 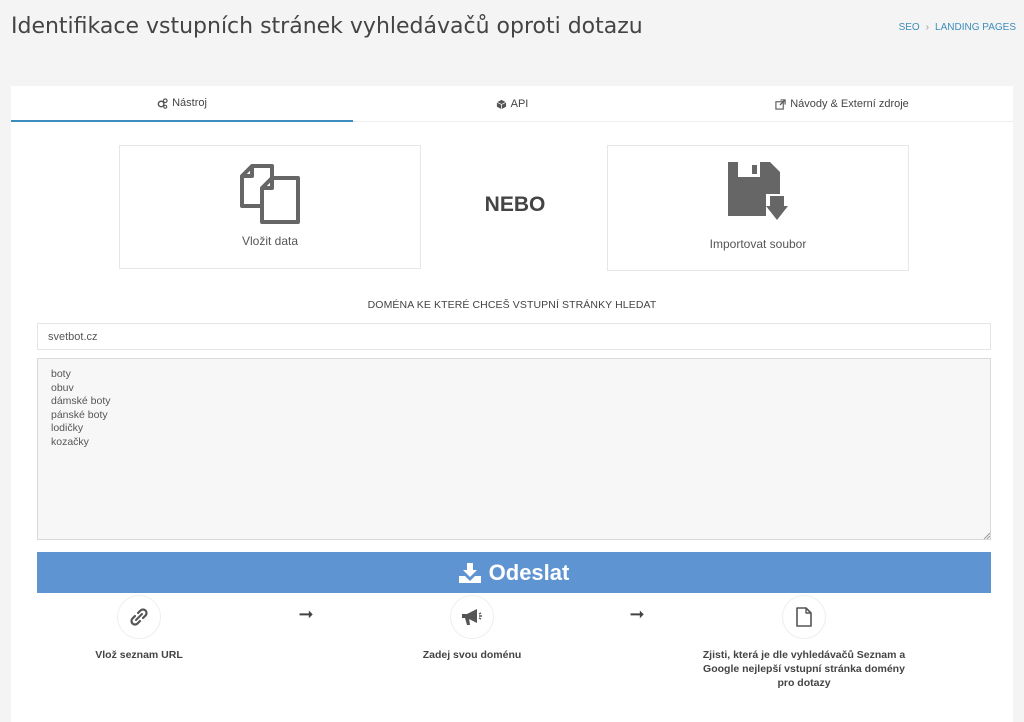 What do you see at coordinates (849, 104) in the screenshot?
I see `tab-label: Návody & Externí zdroje` at bounding box center [849, 104].